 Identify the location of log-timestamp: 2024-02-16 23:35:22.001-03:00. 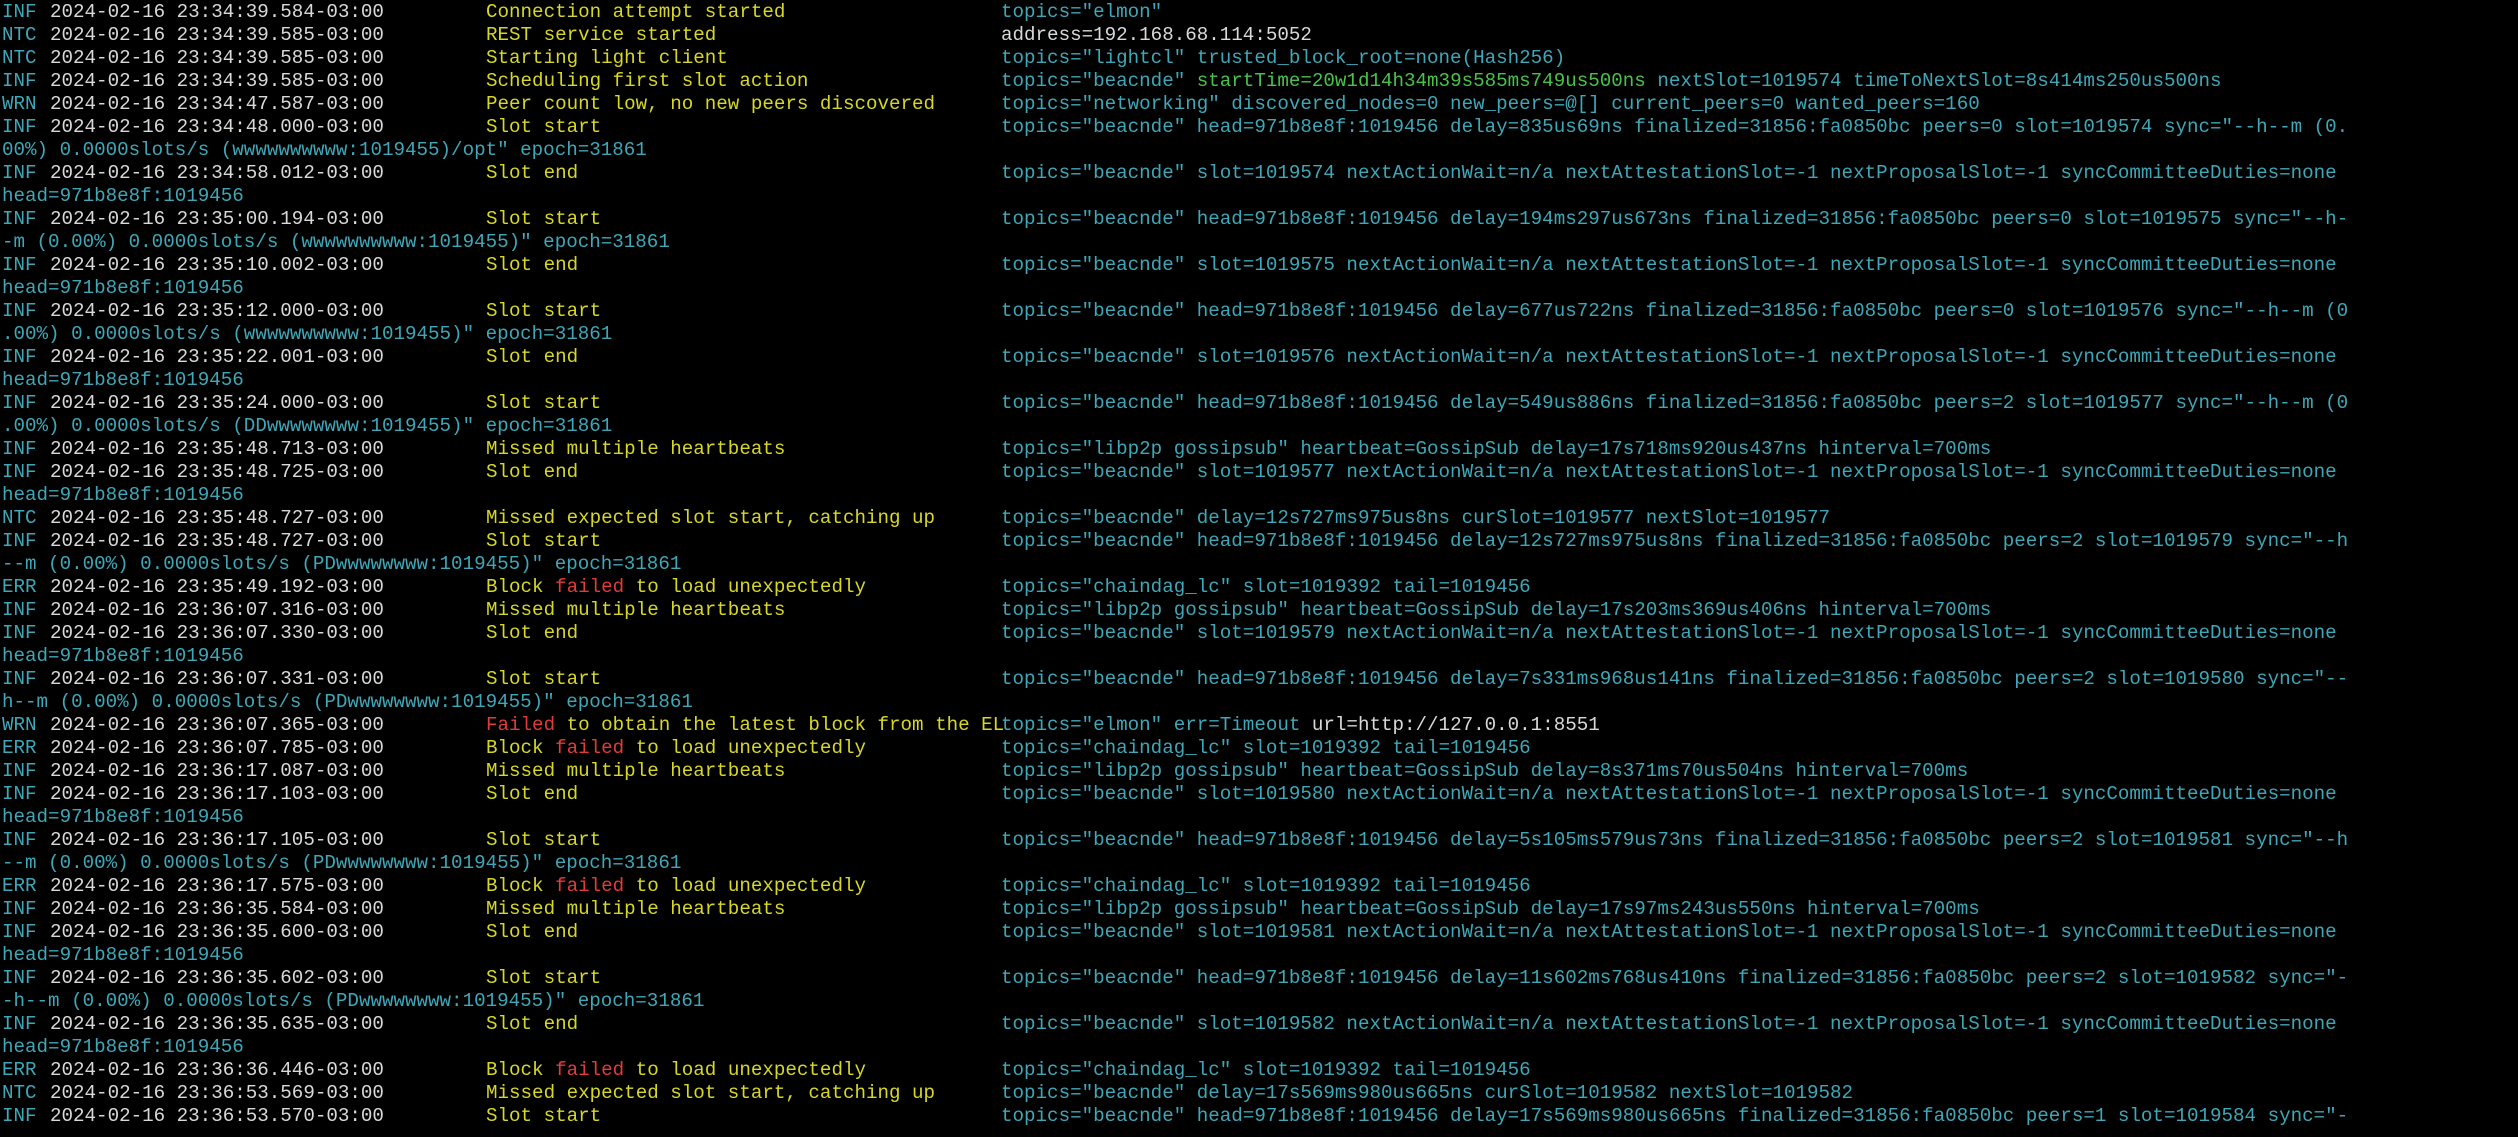
(217, 357).